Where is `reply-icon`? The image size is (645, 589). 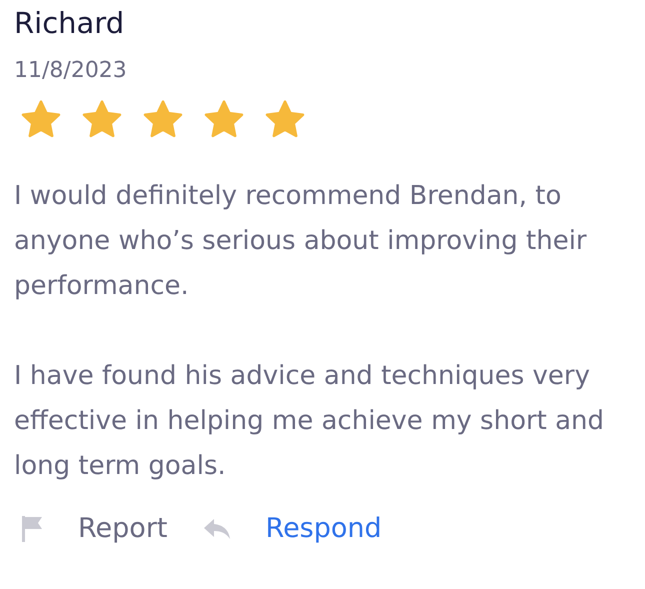
reply-icon is located at coordinates (217, 528).